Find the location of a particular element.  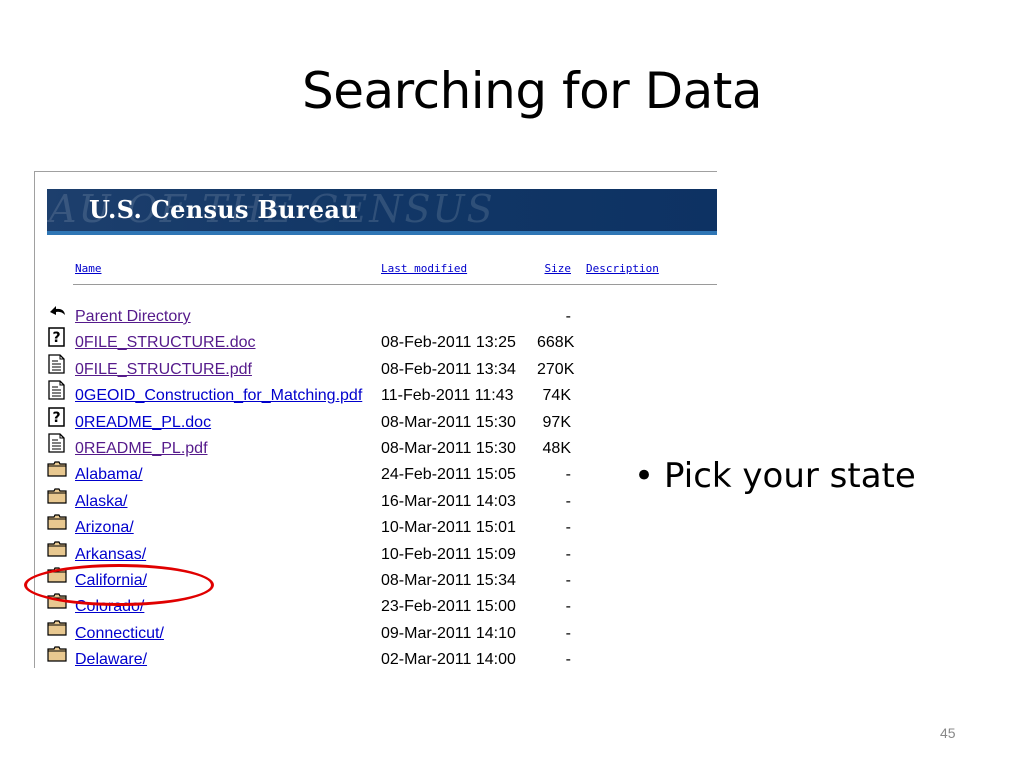

column-headers: Name Last modified Size Description is located at coordinates (376, 268).